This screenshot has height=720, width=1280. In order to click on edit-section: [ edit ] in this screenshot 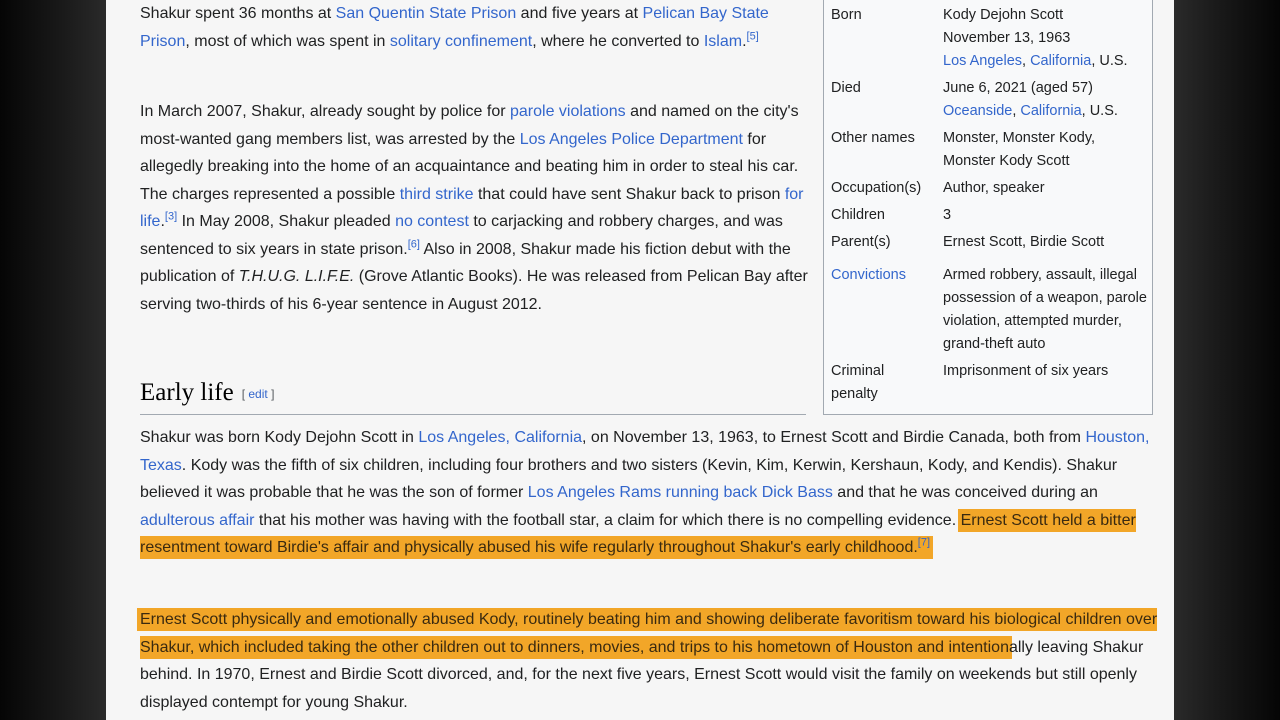, I will do `click(258, 394)`.